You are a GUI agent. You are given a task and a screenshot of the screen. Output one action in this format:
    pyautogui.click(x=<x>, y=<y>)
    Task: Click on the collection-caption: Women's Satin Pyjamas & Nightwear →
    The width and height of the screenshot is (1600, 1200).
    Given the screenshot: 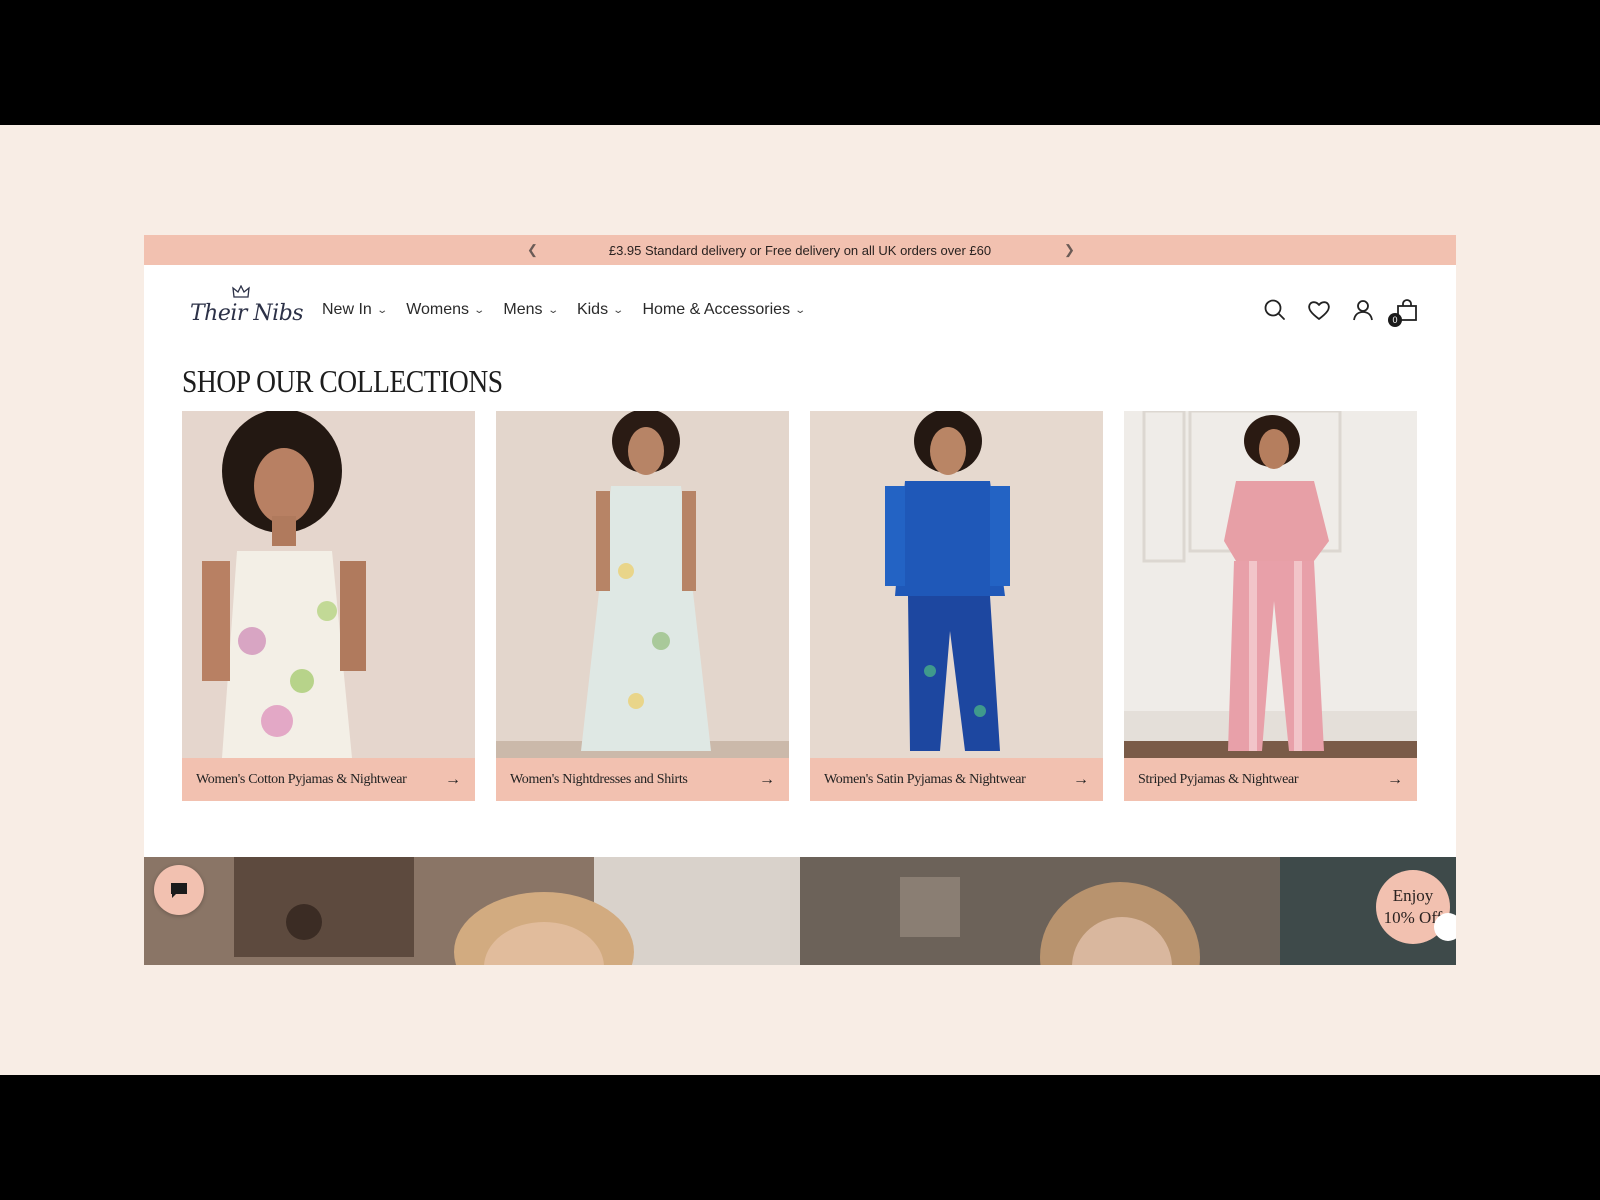 What is the action you would take?
    pyautogui.click(x=956, y=779)
    